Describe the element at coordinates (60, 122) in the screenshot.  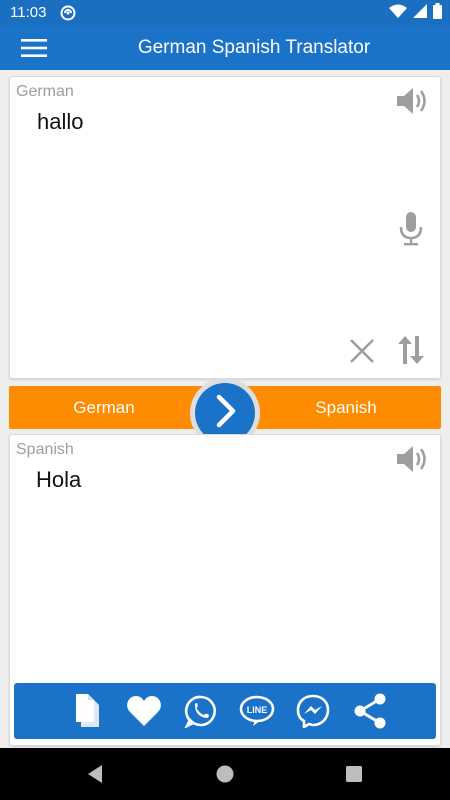
I see `source-text-input: hallo` at that location.